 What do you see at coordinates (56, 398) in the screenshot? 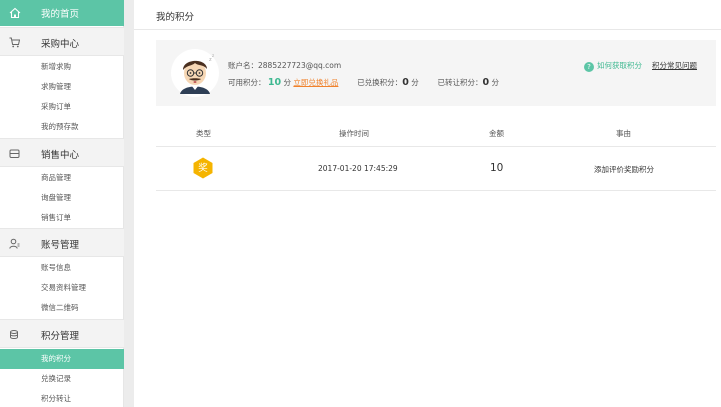
I see `sidebar-item-label: 积分转让` at bounding box center [56, 398].